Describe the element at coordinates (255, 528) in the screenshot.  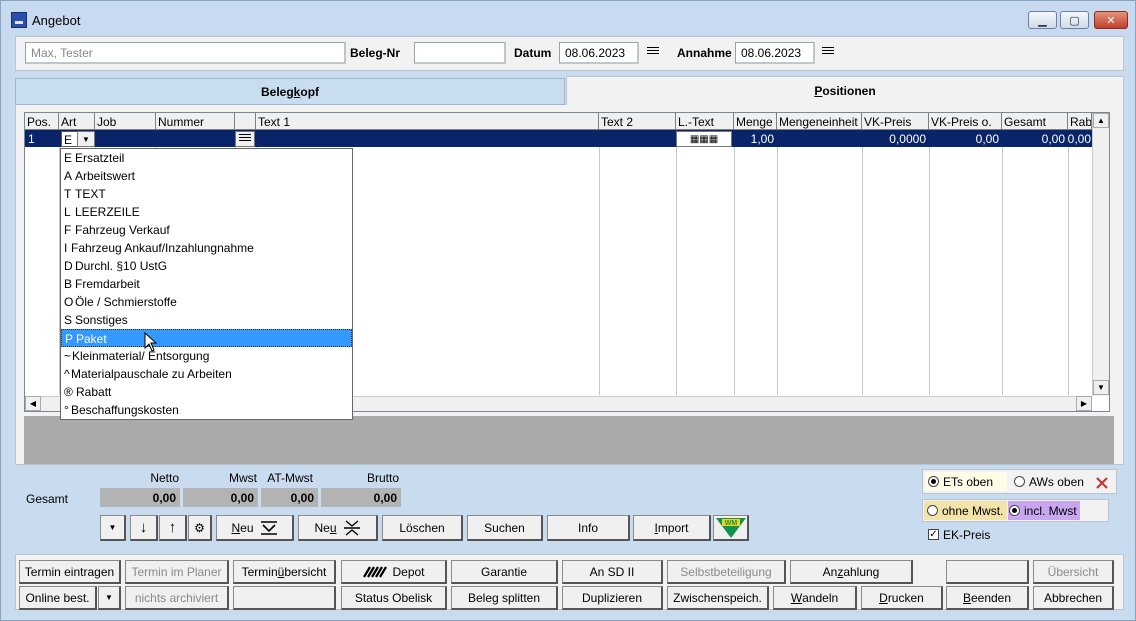
I see `neu-below-button: Neu` at that location.